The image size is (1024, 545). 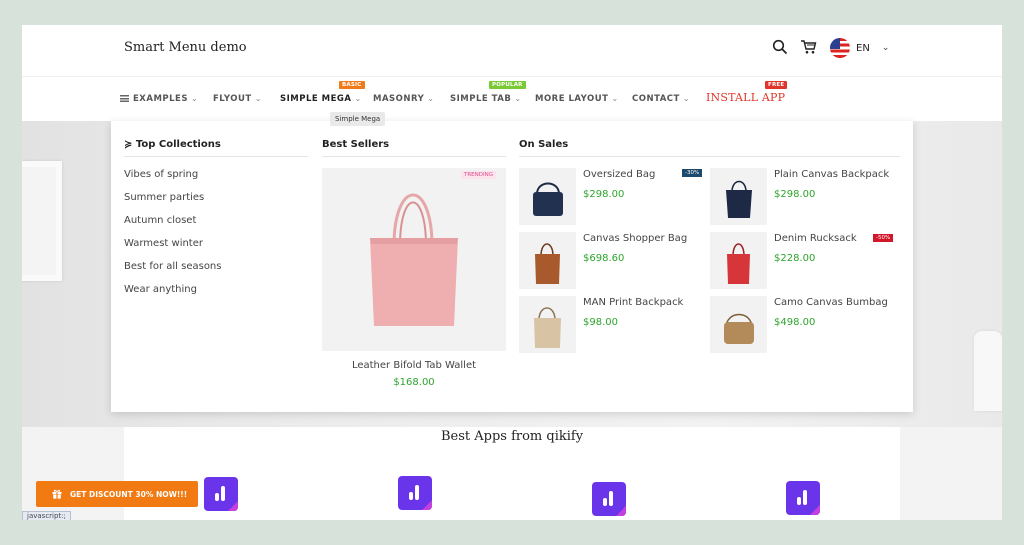 I want to click on collection-link: Wear anything, so click(x=160, y=289).